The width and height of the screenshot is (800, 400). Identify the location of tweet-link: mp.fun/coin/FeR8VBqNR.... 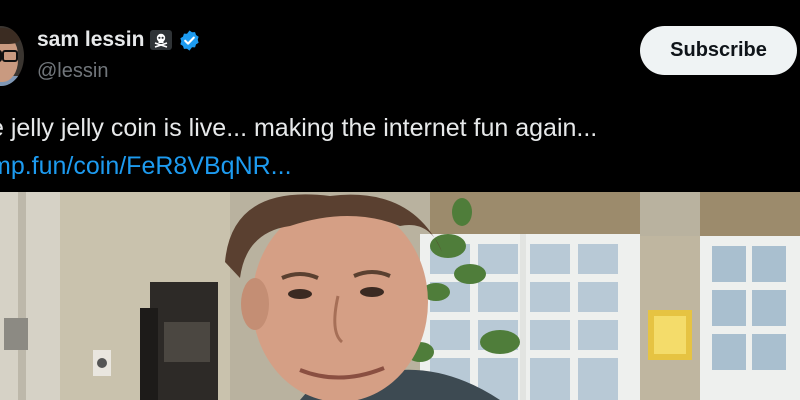
(146, 166).